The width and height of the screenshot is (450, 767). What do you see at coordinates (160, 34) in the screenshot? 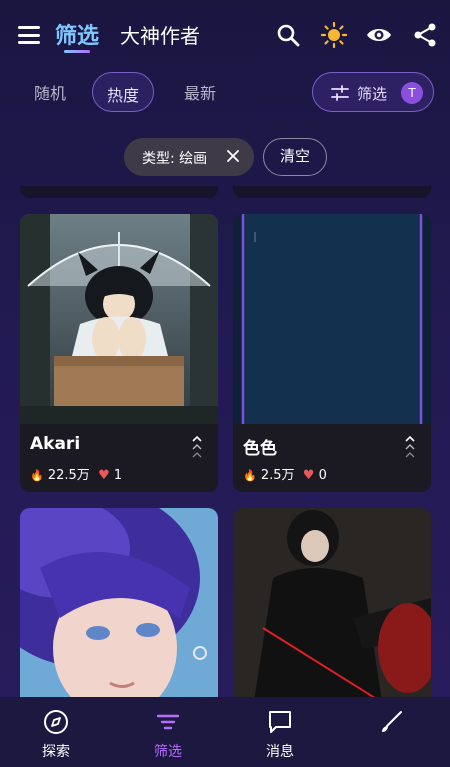
I see `tab-top-authors: 大神作者` at bounding box center [160, 34].